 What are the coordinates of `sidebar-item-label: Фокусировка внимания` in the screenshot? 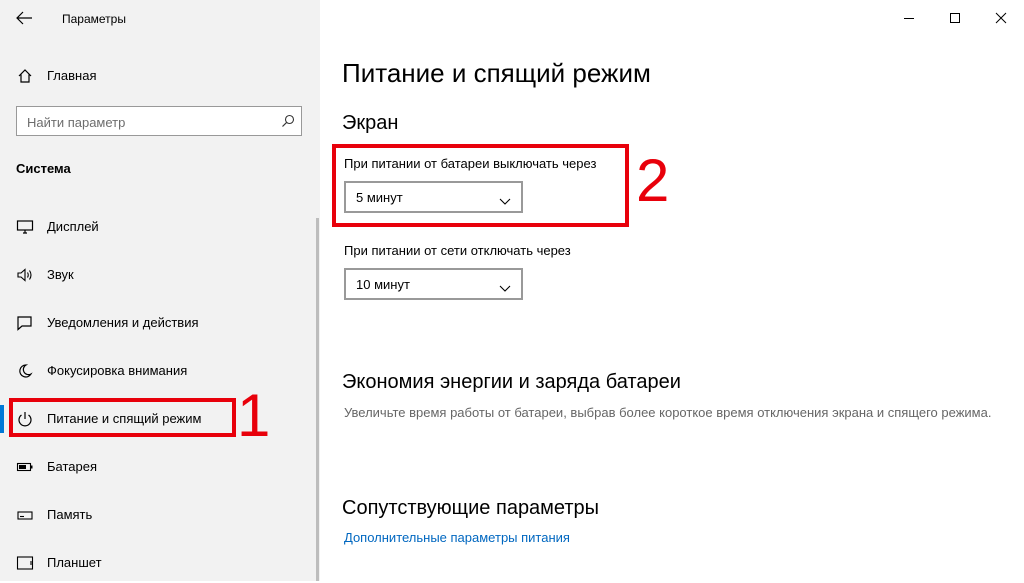 It's located at (117, 370).